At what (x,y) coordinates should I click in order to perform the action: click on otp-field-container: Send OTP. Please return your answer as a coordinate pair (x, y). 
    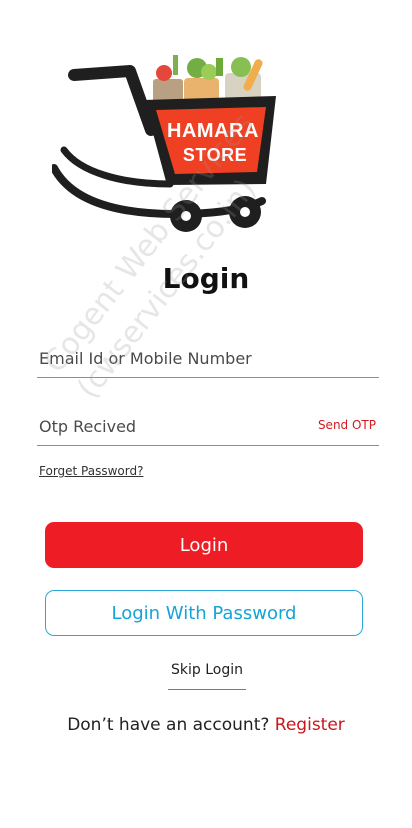
    Looking at the image, I should click on (208, 427).